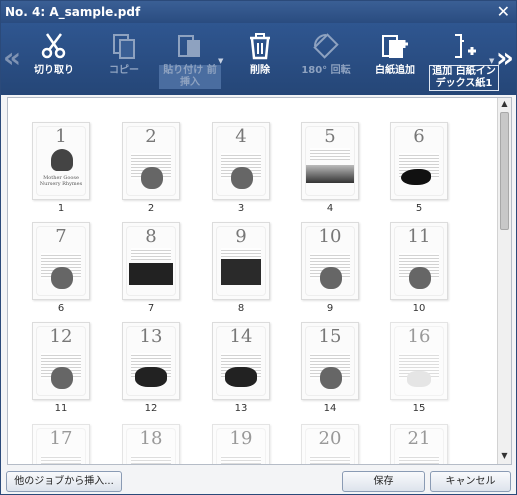  I want to click on cancel-button: キャンセル, so click(470, 481).